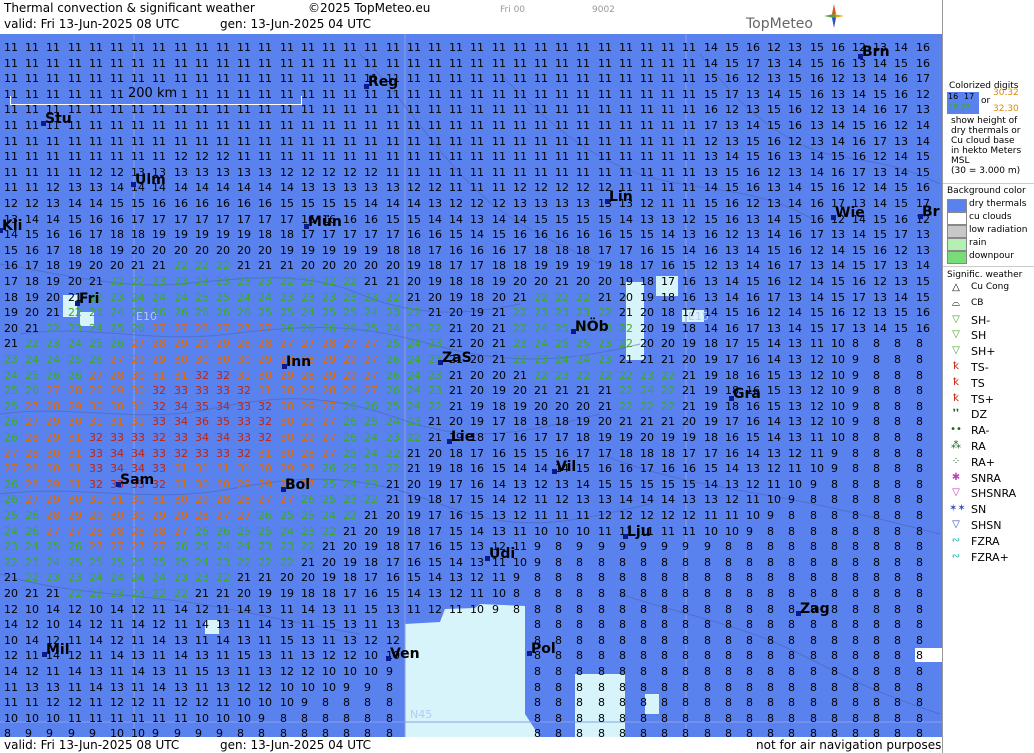  Describe the element at coordinates (981, 320) in the screenshot. I see `legend-wx-label: SH-` at that location.